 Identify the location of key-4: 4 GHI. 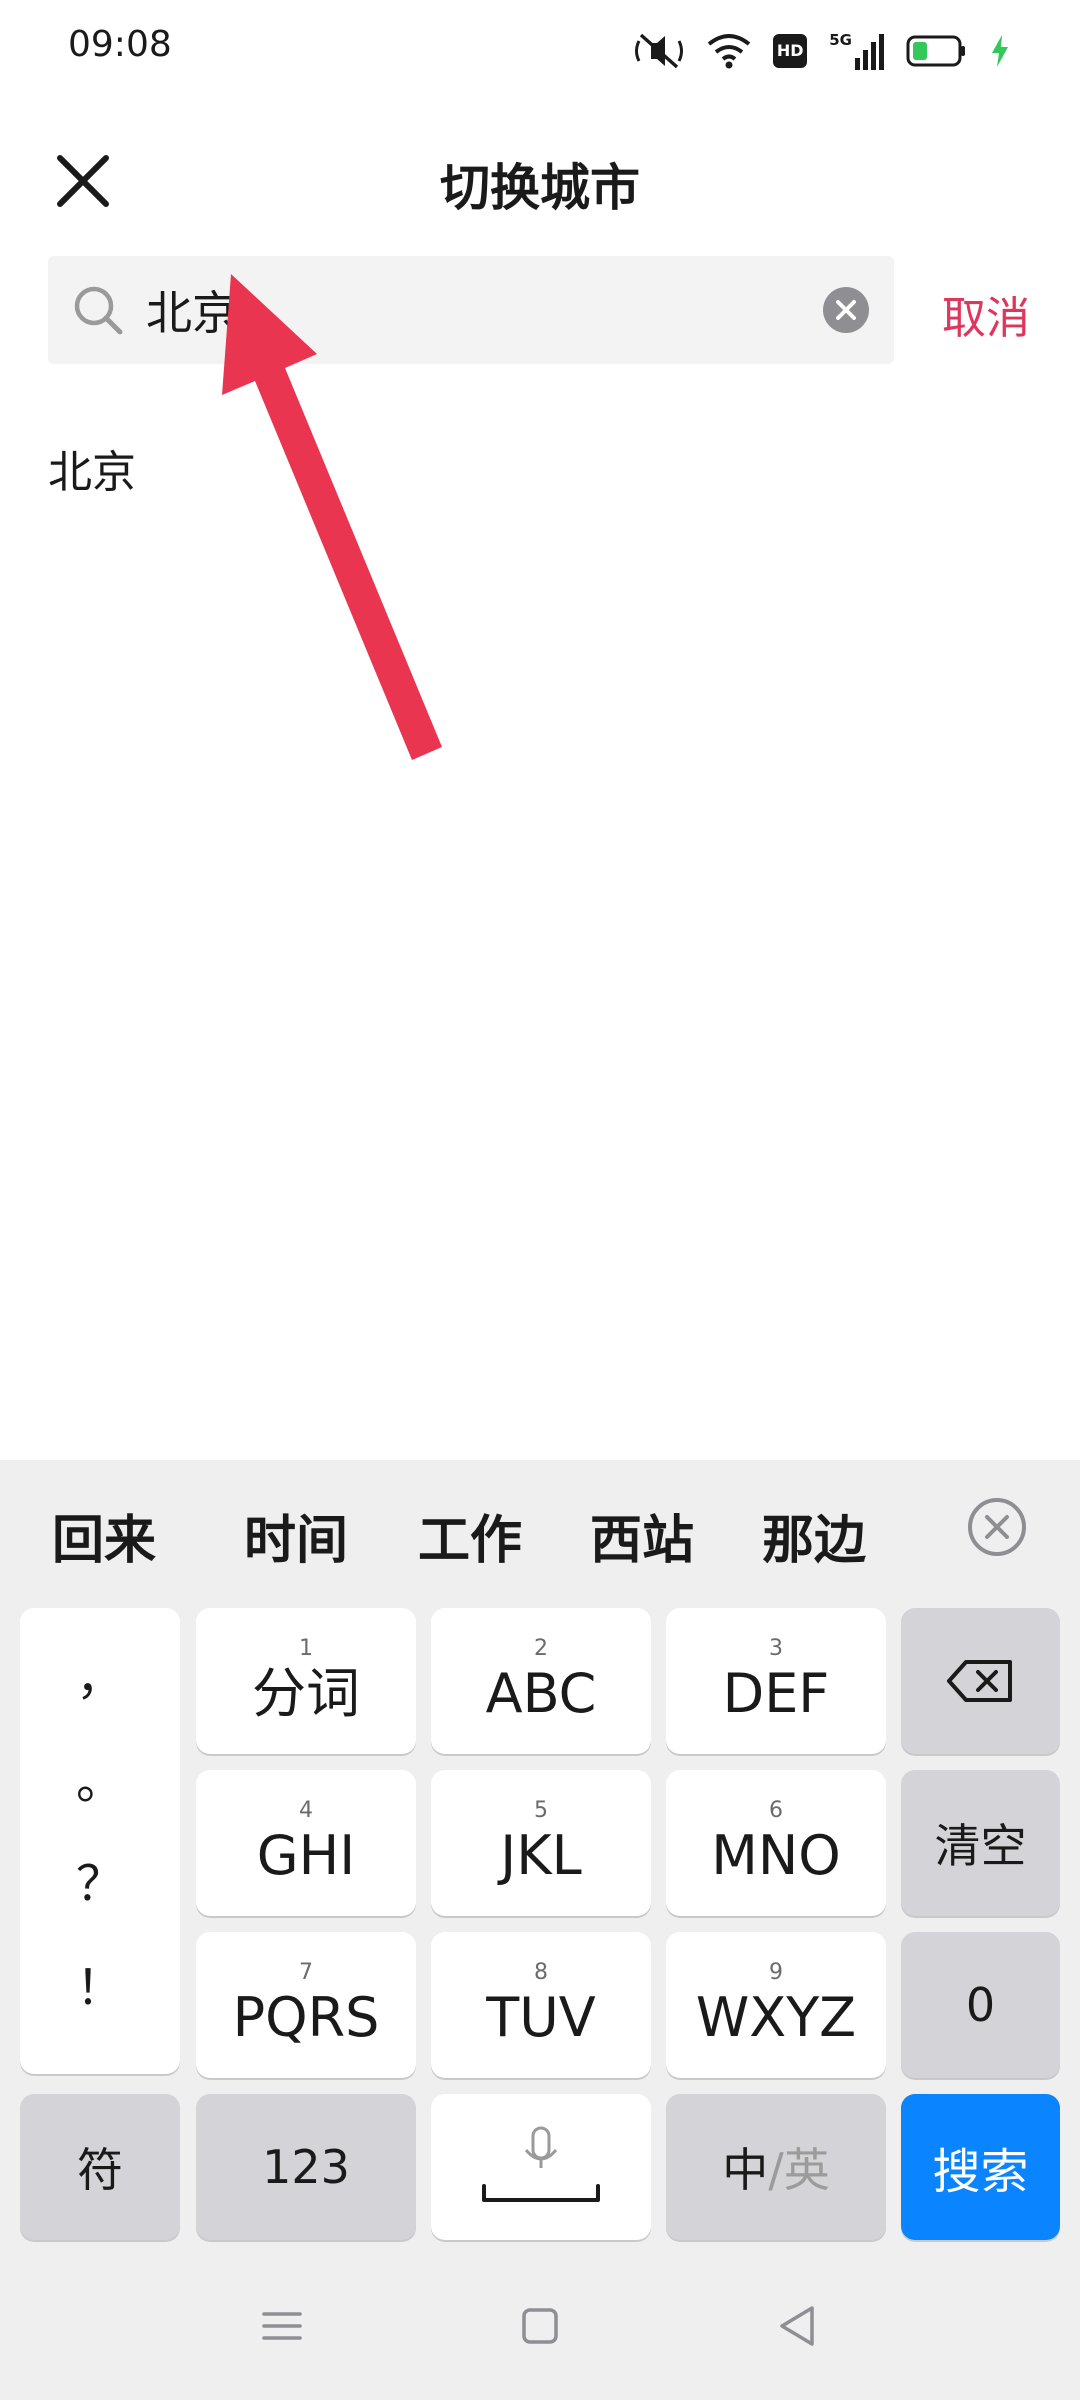
(306, 1843).